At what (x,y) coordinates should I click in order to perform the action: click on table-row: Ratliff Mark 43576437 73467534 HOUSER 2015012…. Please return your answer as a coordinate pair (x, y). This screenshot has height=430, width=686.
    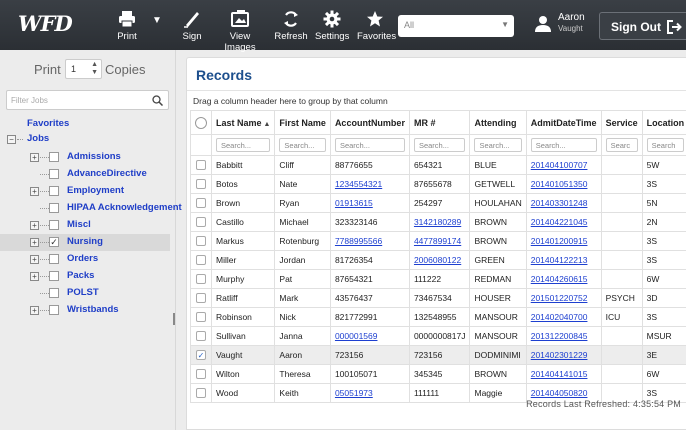
    Looking at the image, I should click on (438, 298).